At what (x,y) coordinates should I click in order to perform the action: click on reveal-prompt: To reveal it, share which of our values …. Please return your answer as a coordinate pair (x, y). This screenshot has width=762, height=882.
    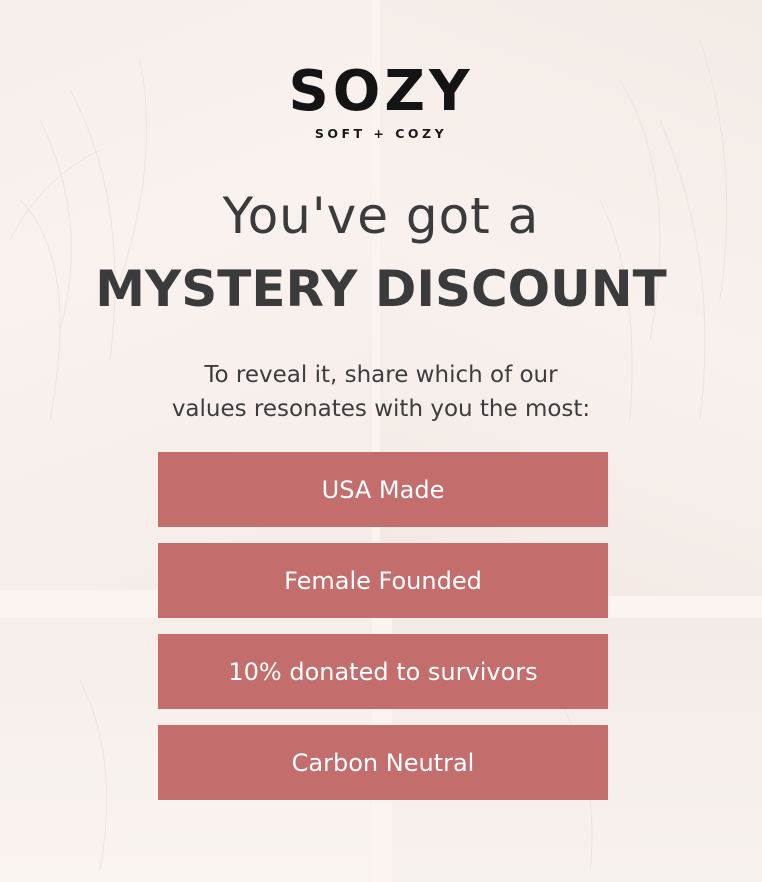
    Looking at the image, I should click on (381, 392).